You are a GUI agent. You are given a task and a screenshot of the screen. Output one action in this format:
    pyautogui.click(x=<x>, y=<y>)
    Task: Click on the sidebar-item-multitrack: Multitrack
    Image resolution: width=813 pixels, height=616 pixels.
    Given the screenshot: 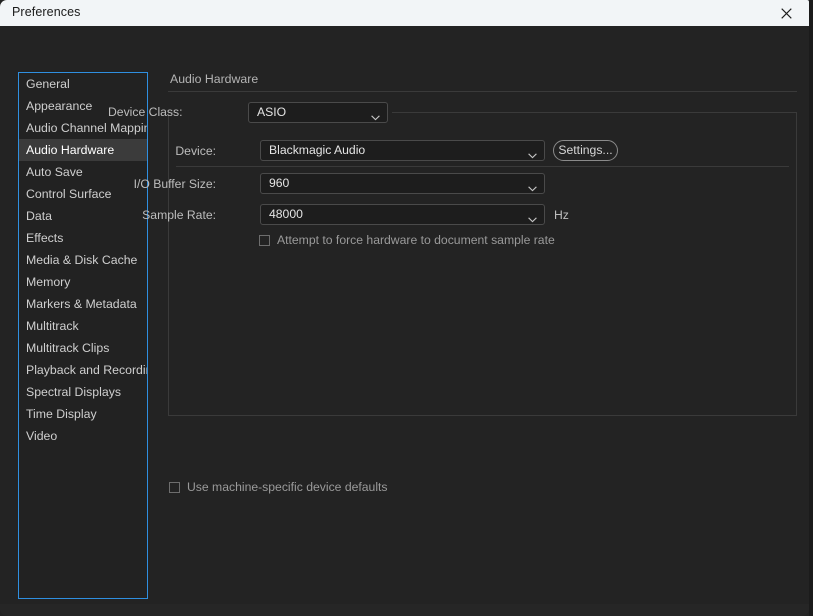 What is the action you would take?
    pyautogui.click(x=83, y=326)
    